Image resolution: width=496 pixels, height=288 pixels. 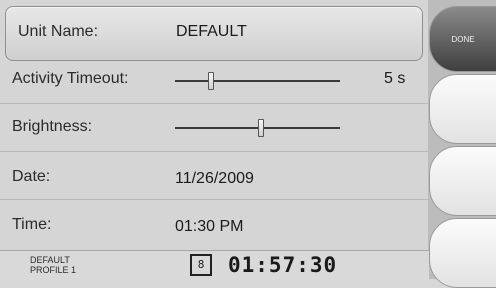 I want to click on brightness-row: Brightness:, so click(x=214, y=128).